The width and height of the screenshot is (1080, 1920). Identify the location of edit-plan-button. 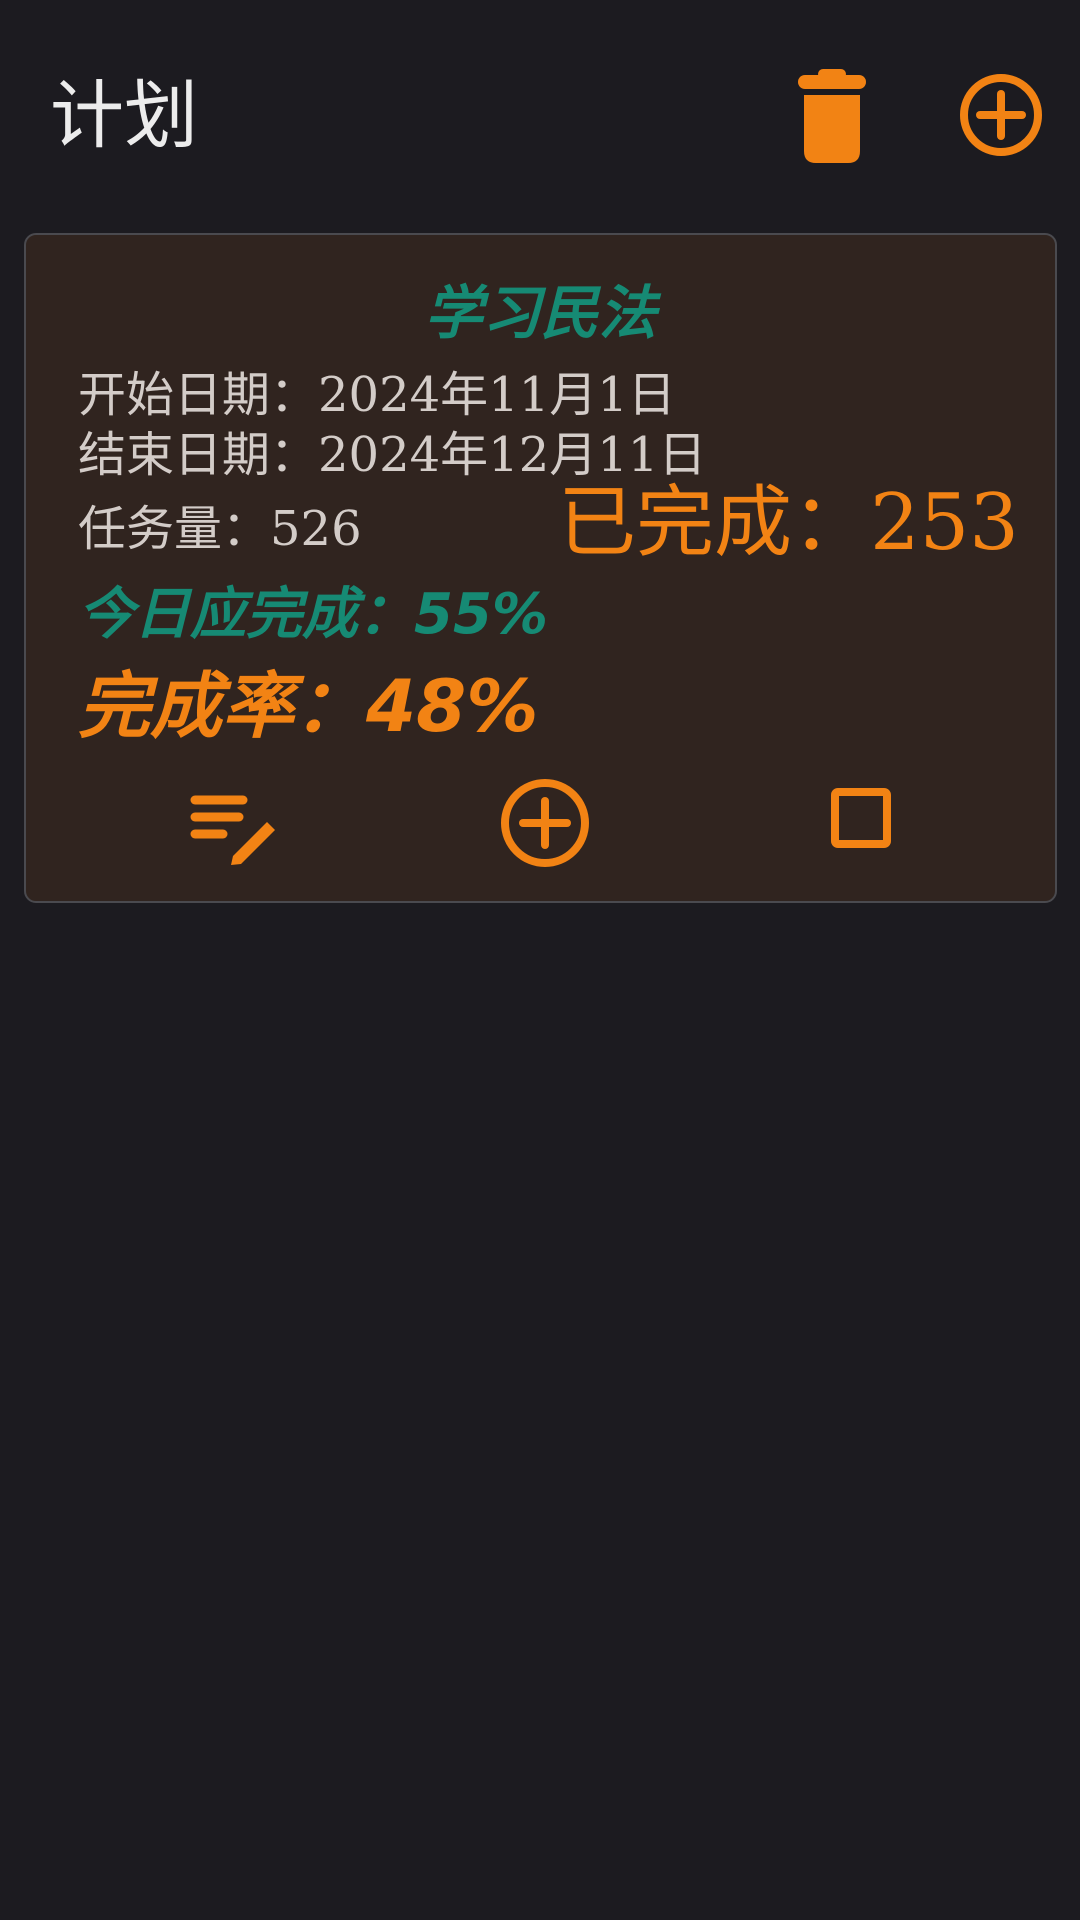
(234, 828).